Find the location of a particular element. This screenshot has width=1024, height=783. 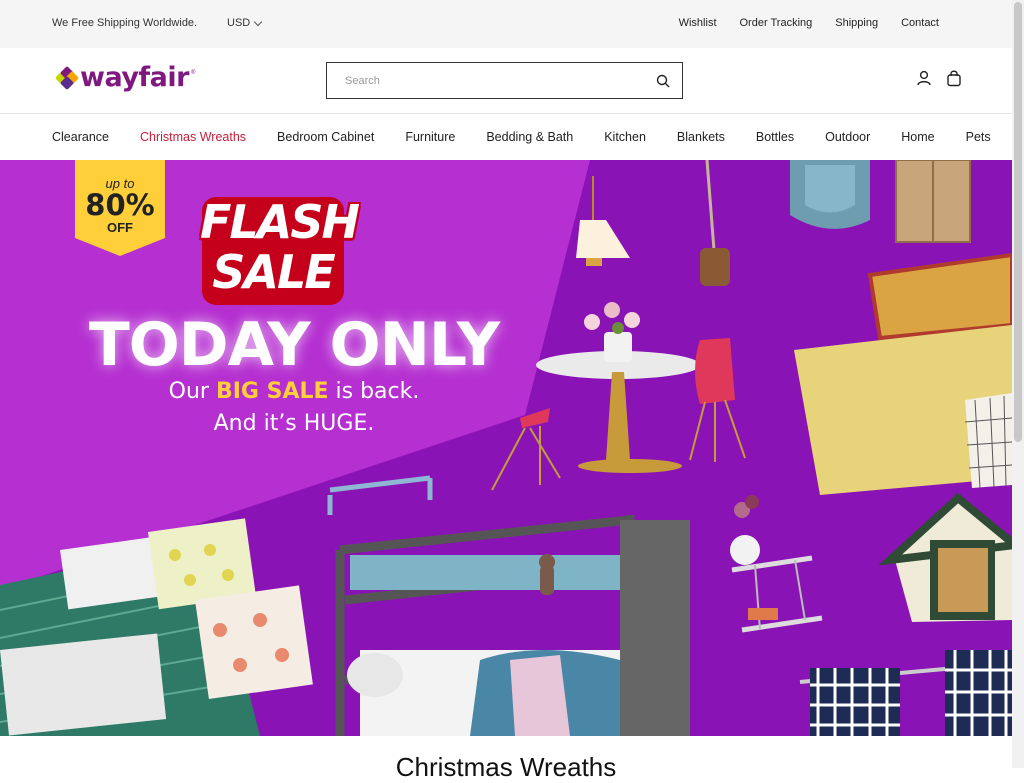

order-tracking-link: Order Tracking is located at coordinates (776, 23).